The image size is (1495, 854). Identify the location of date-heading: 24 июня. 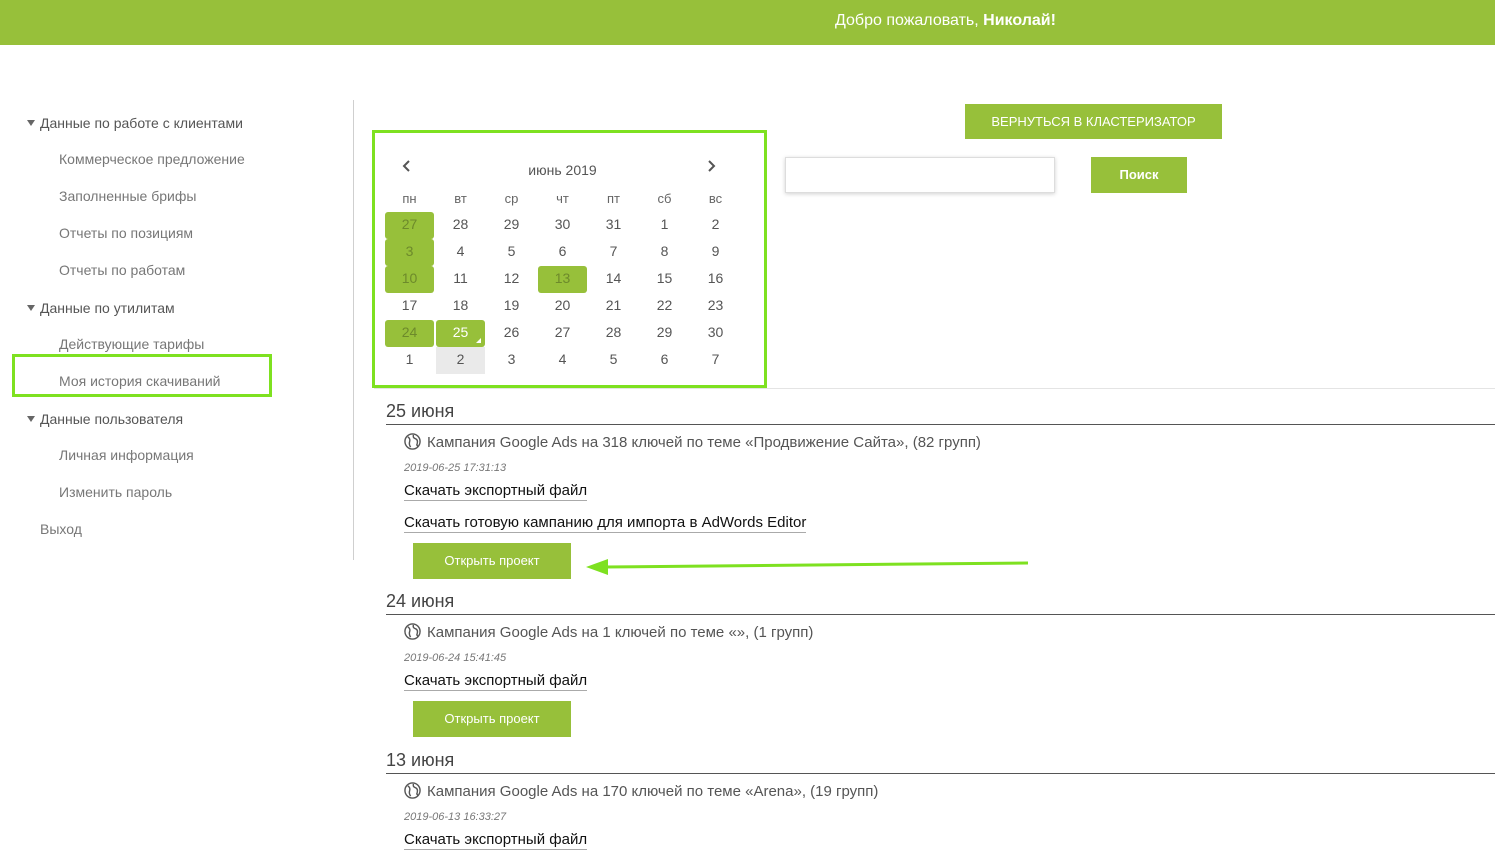
(420, 601).